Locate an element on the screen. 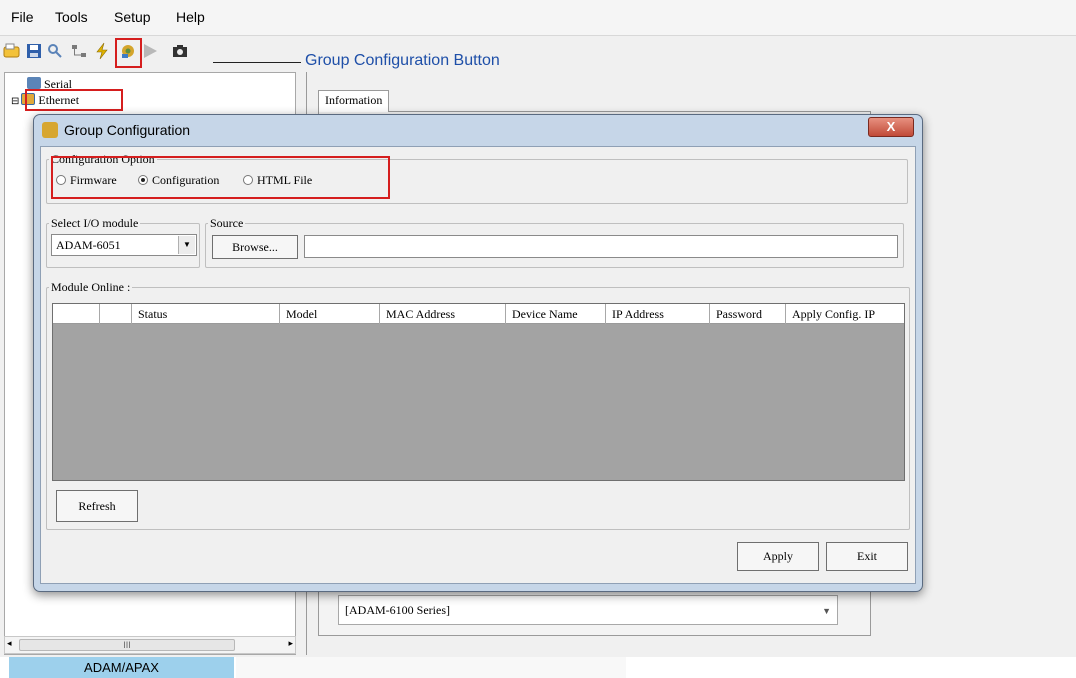  horizontal-scrollbar: ◂ III ▸ is located at coordinates (150, 645).